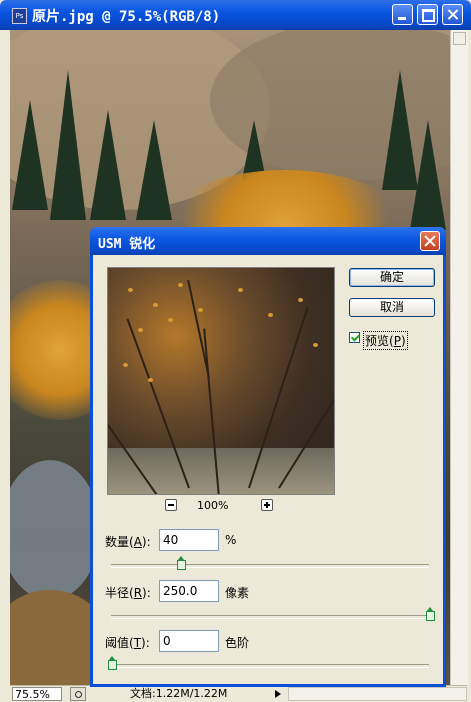 Image resolution: width=471 pixels, height=702 pixels. Describe the element at coordinates (137, 542) in the screenshot. I see `amount-access-key: A` at that location.